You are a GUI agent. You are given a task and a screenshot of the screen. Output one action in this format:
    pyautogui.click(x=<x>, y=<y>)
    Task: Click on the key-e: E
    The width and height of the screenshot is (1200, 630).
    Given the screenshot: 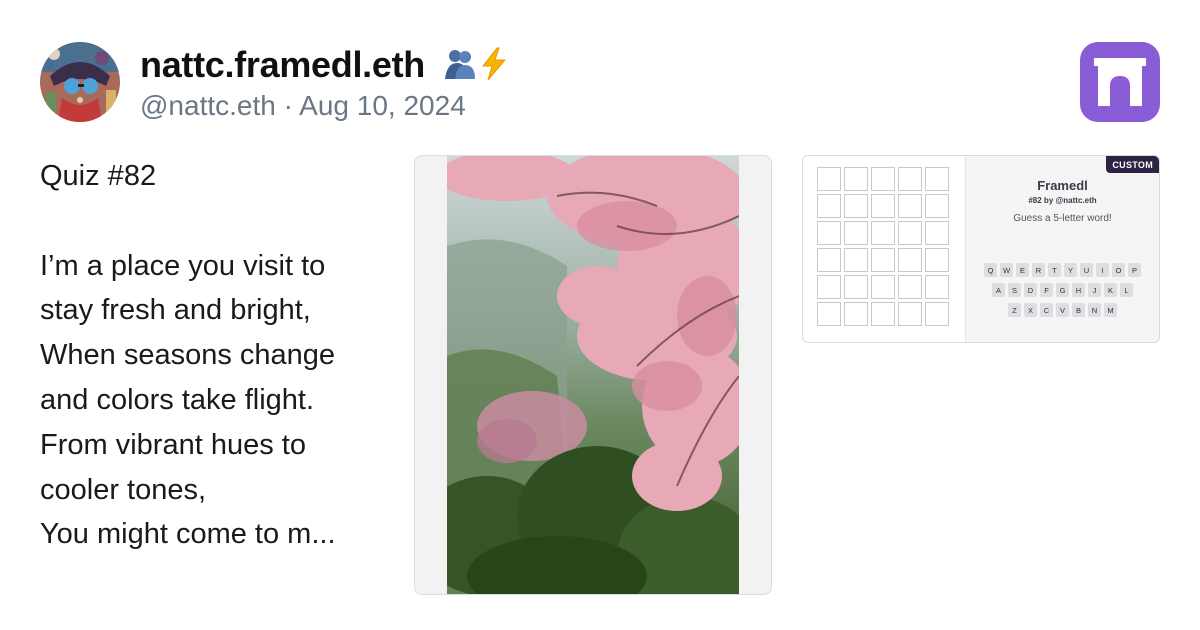 What is the action you would take?
    pyautogui.click(x=1022, y=270)
    